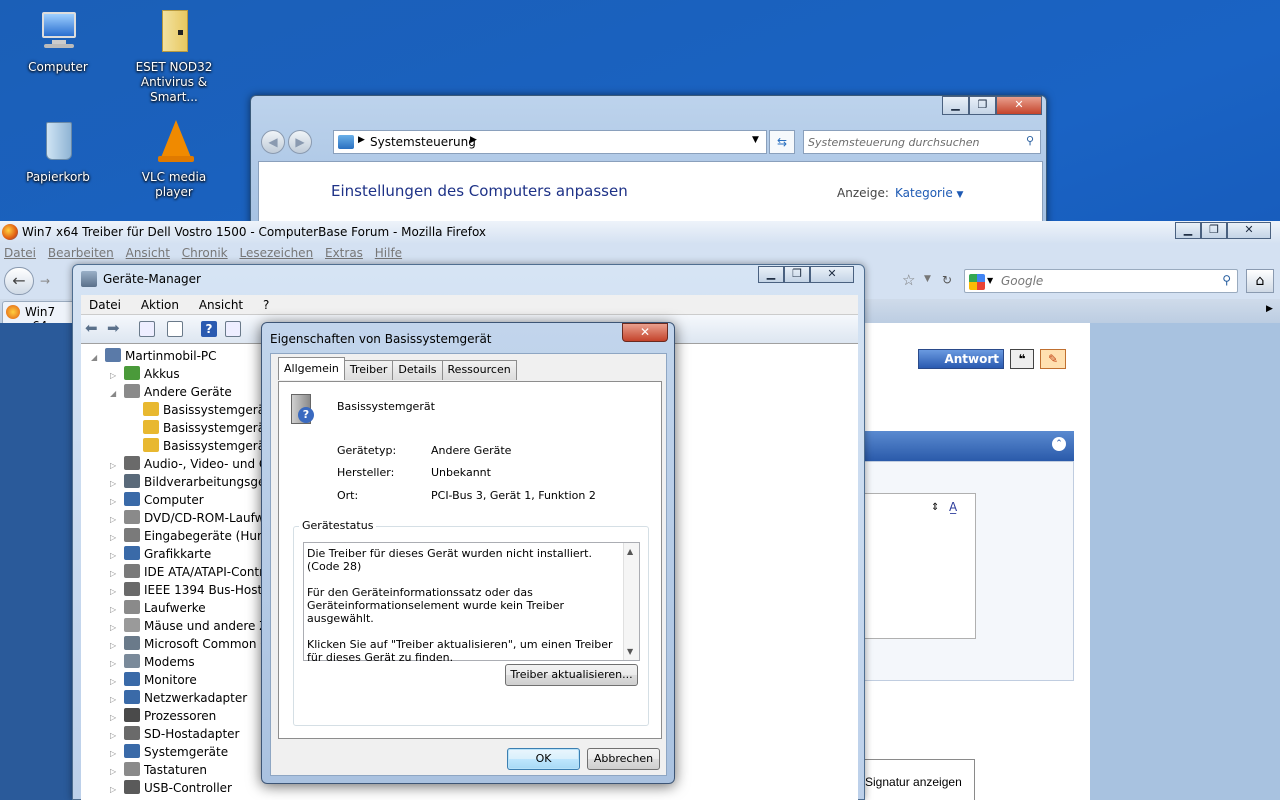 This screenshot has width=1280, height=800. What do you see at coordinates (423, 142) in the screenshot?
I see `breadcrumb-systemsteuerung: Systemsteuerung` at bounding box center [423, 142].